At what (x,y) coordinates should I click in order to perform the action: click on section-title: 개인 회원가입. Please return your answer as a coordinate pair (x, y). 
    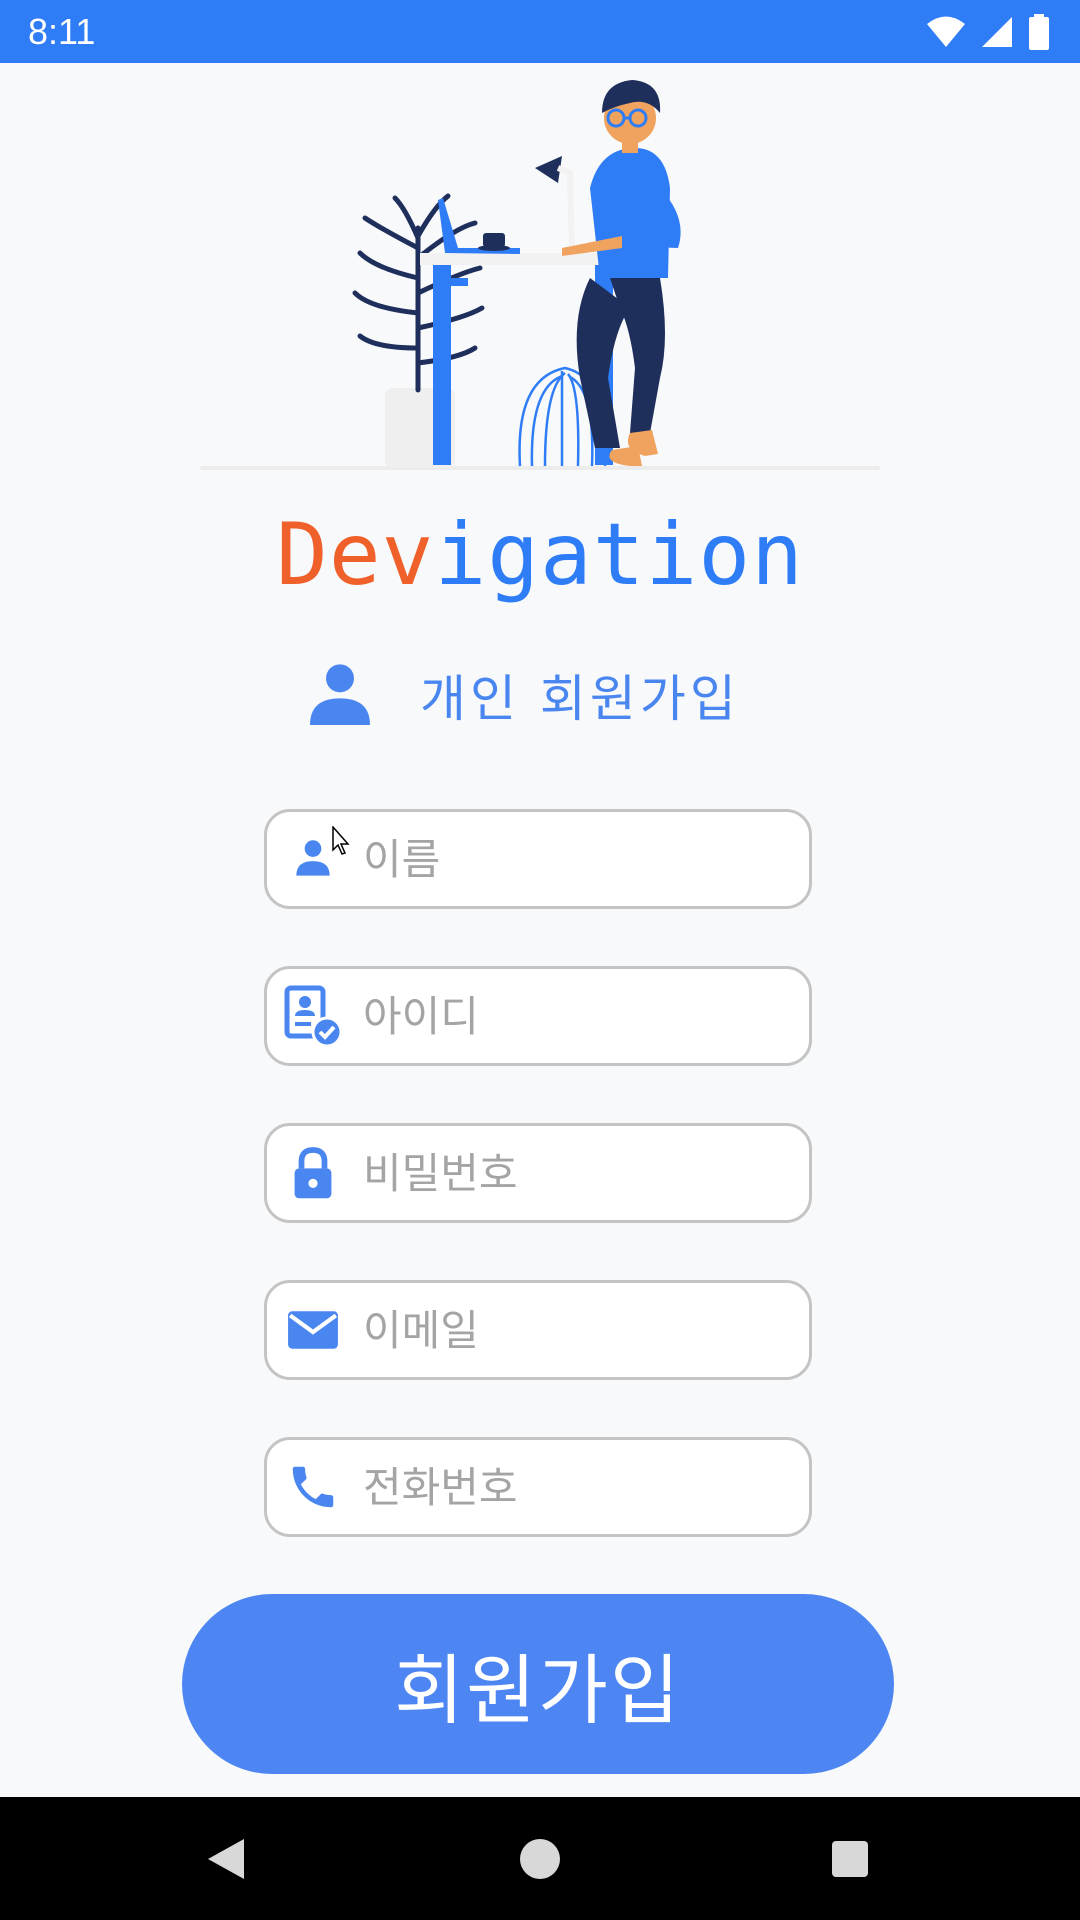
    Looking at the image, I should click on (580, 699).